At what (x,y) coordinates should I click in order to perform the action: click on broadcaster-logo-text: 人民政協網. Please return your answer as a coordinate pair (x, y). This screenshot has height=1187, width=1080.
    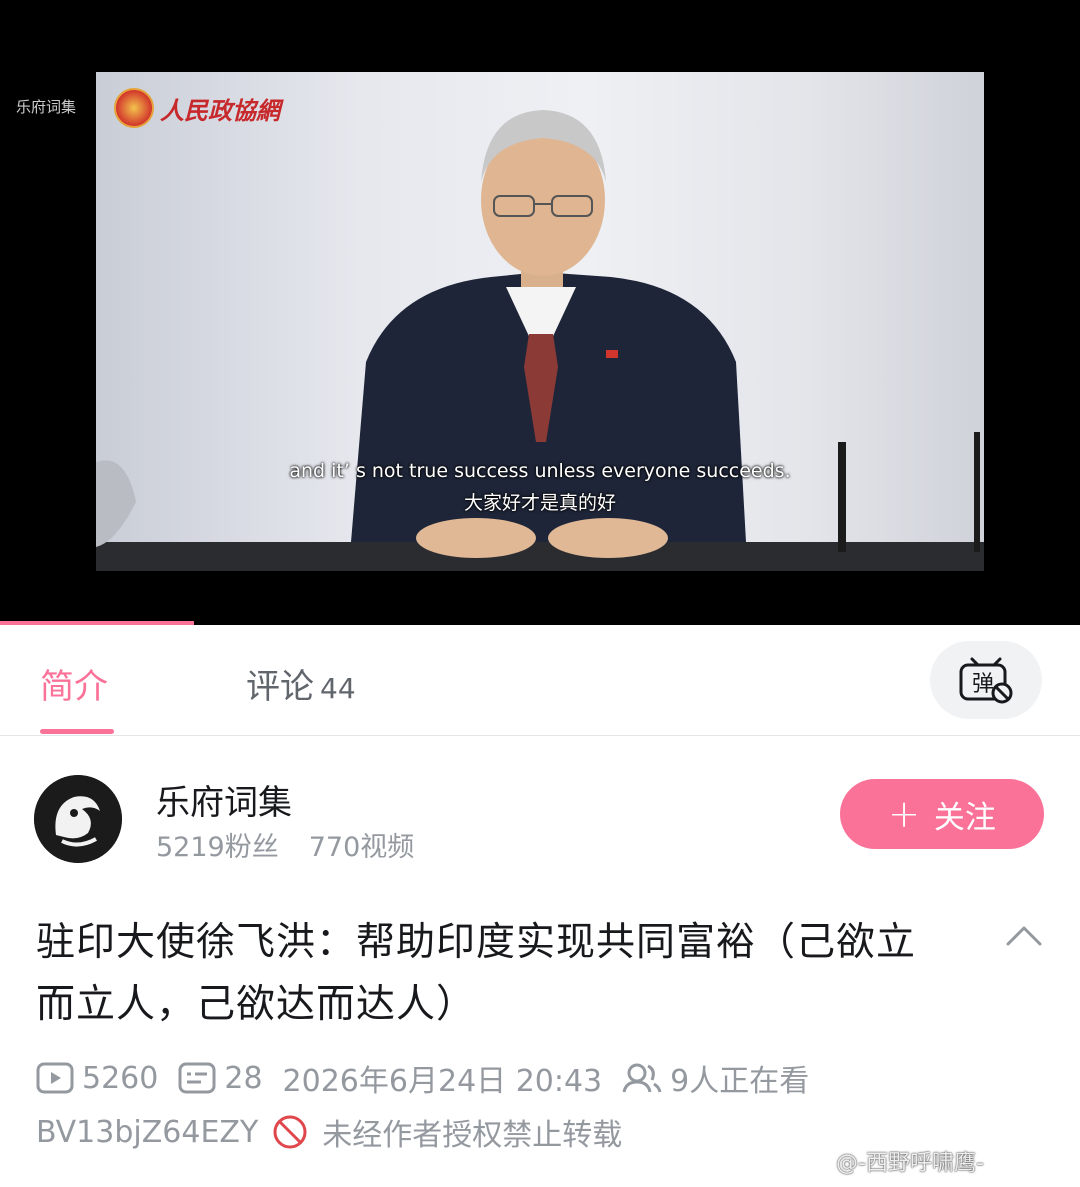
    Looking at the image, I should click on (220, 110).